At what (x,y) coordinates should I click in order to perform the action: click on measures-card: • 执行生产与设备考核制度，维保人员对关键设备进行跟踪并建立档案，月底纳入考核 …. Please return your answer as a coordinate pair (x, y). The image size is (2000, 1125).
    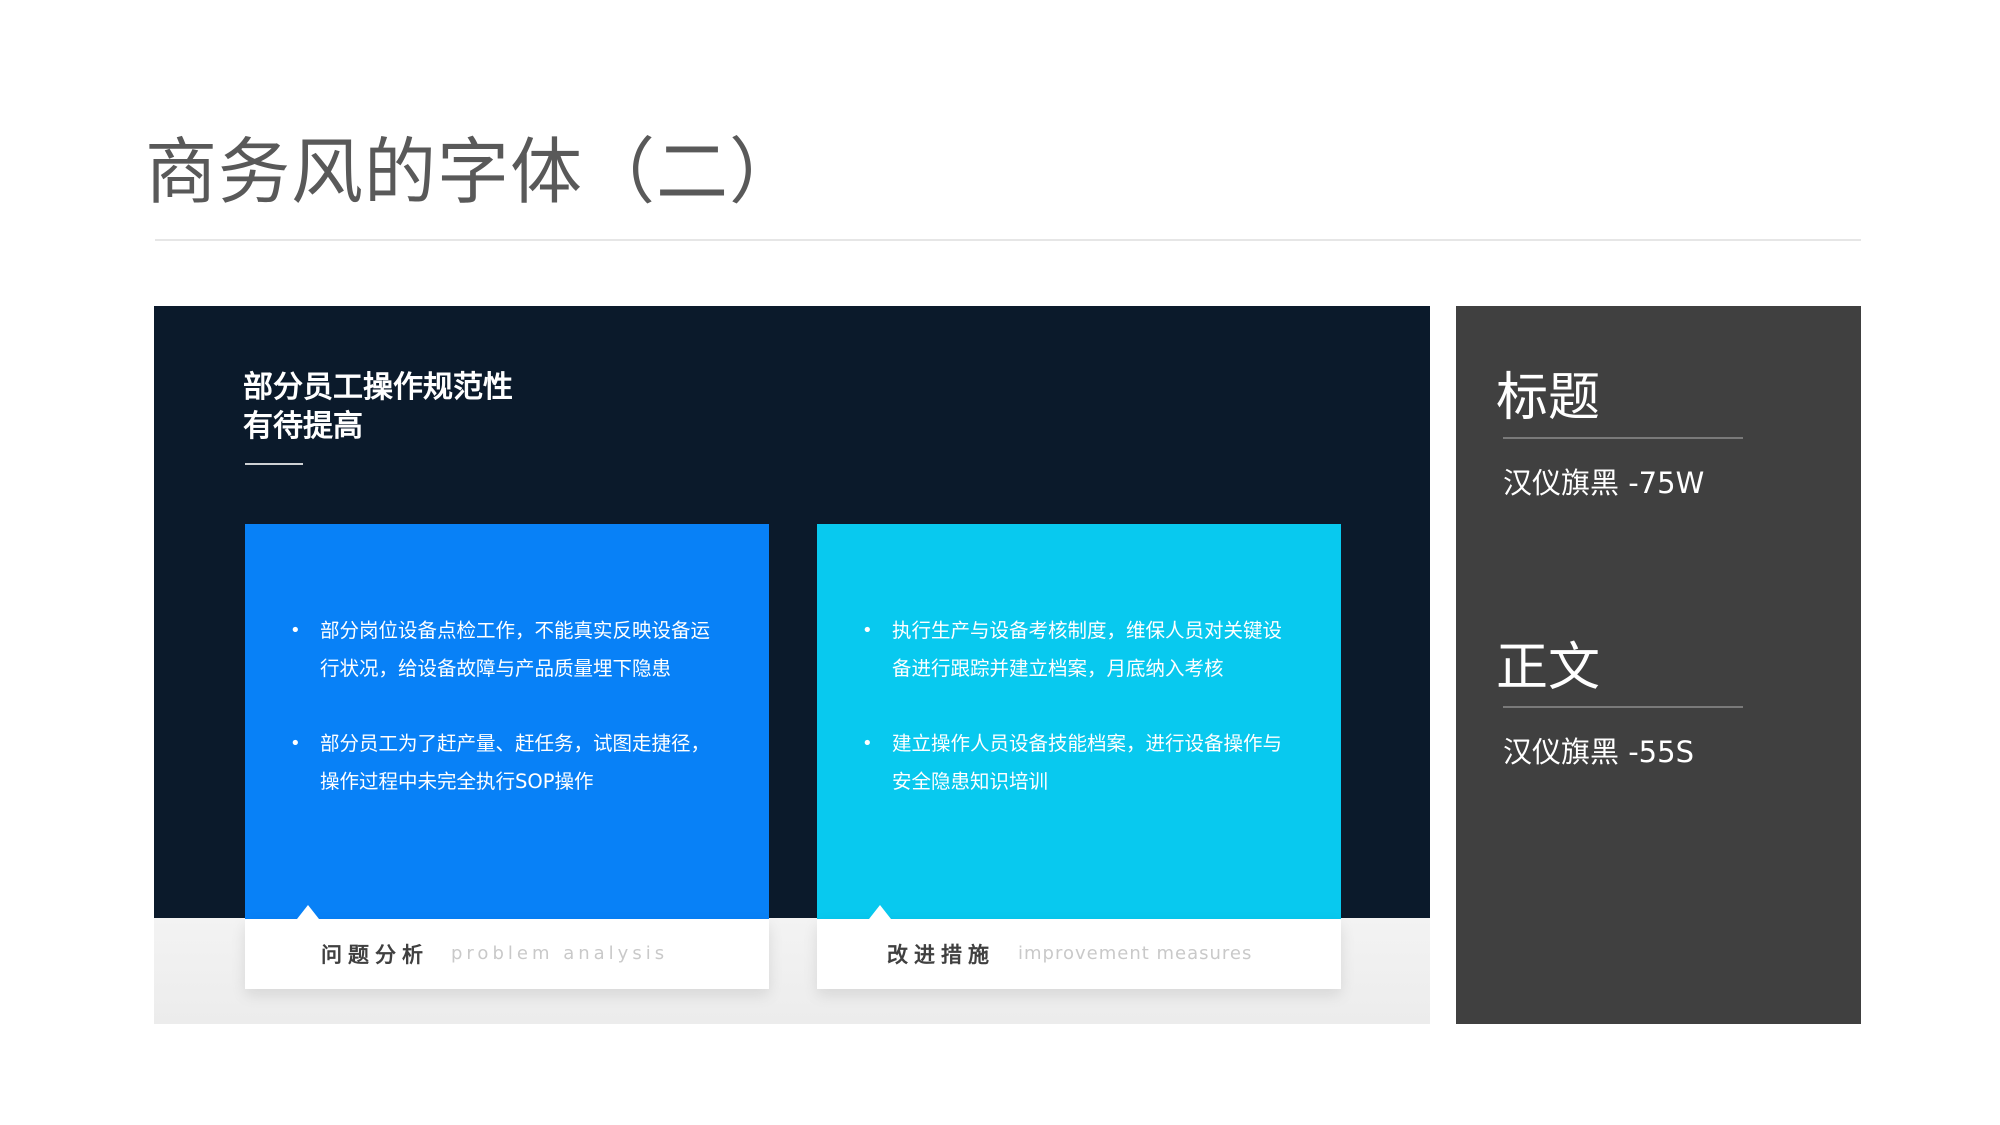
    Looking at the image, I should click on (1079, 721).